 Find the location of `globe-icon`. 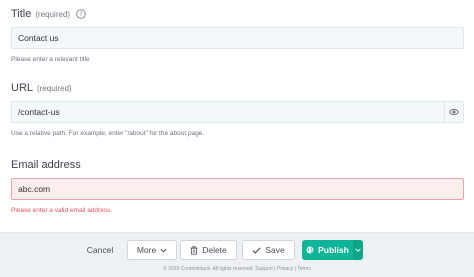

globe-icon is located at coordinates (310, 250).